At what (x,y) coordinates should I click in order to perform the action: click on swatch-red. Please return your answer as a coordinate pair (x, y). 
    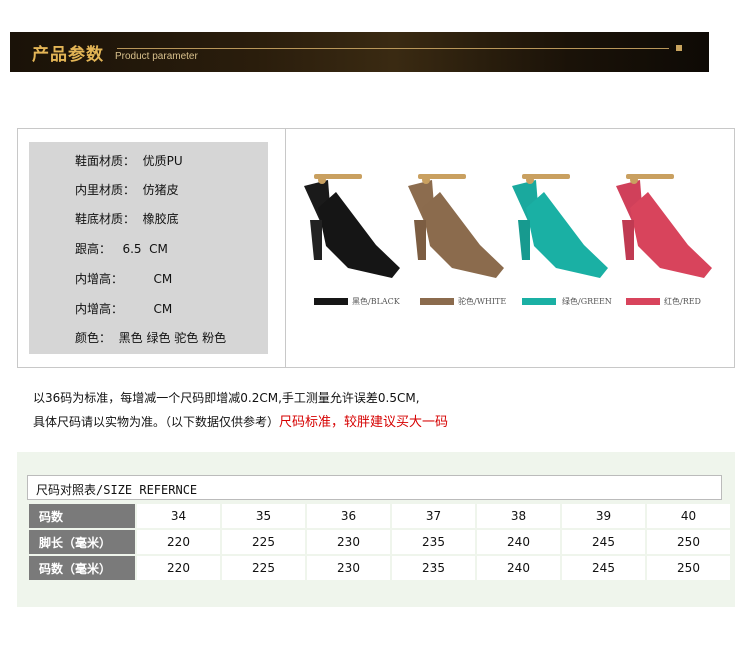
    Looking at the image, I should click on (643, 301).